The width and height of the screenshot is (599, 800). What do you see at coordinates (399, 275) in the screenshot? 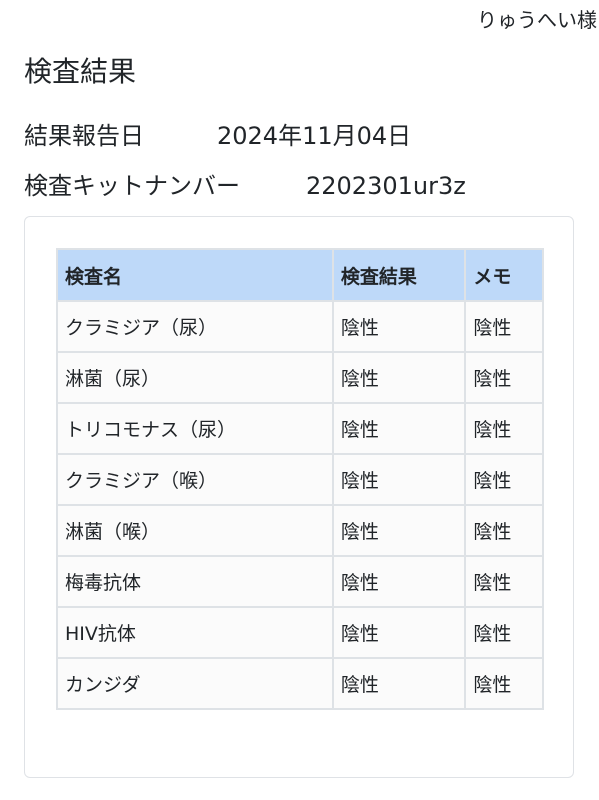
I see `column-header-result: 検査結果` at bounding box center [399, 275].